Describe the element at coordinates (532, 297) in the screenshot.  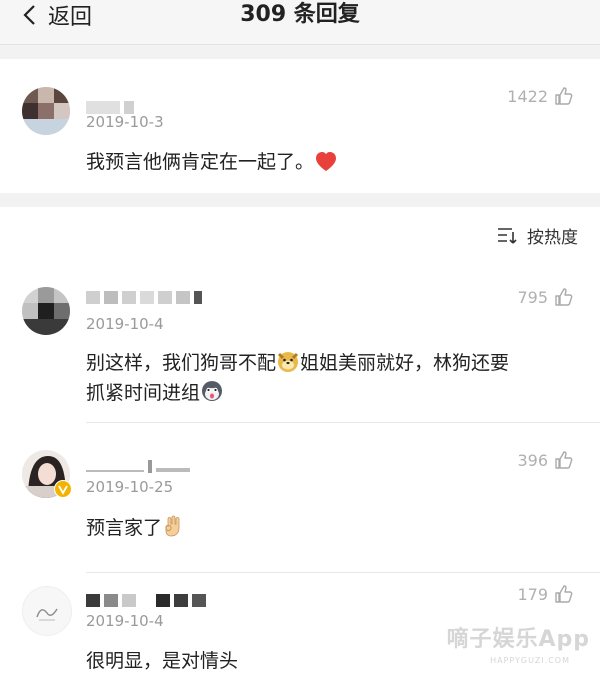
I see `like-count: 795` at that location.